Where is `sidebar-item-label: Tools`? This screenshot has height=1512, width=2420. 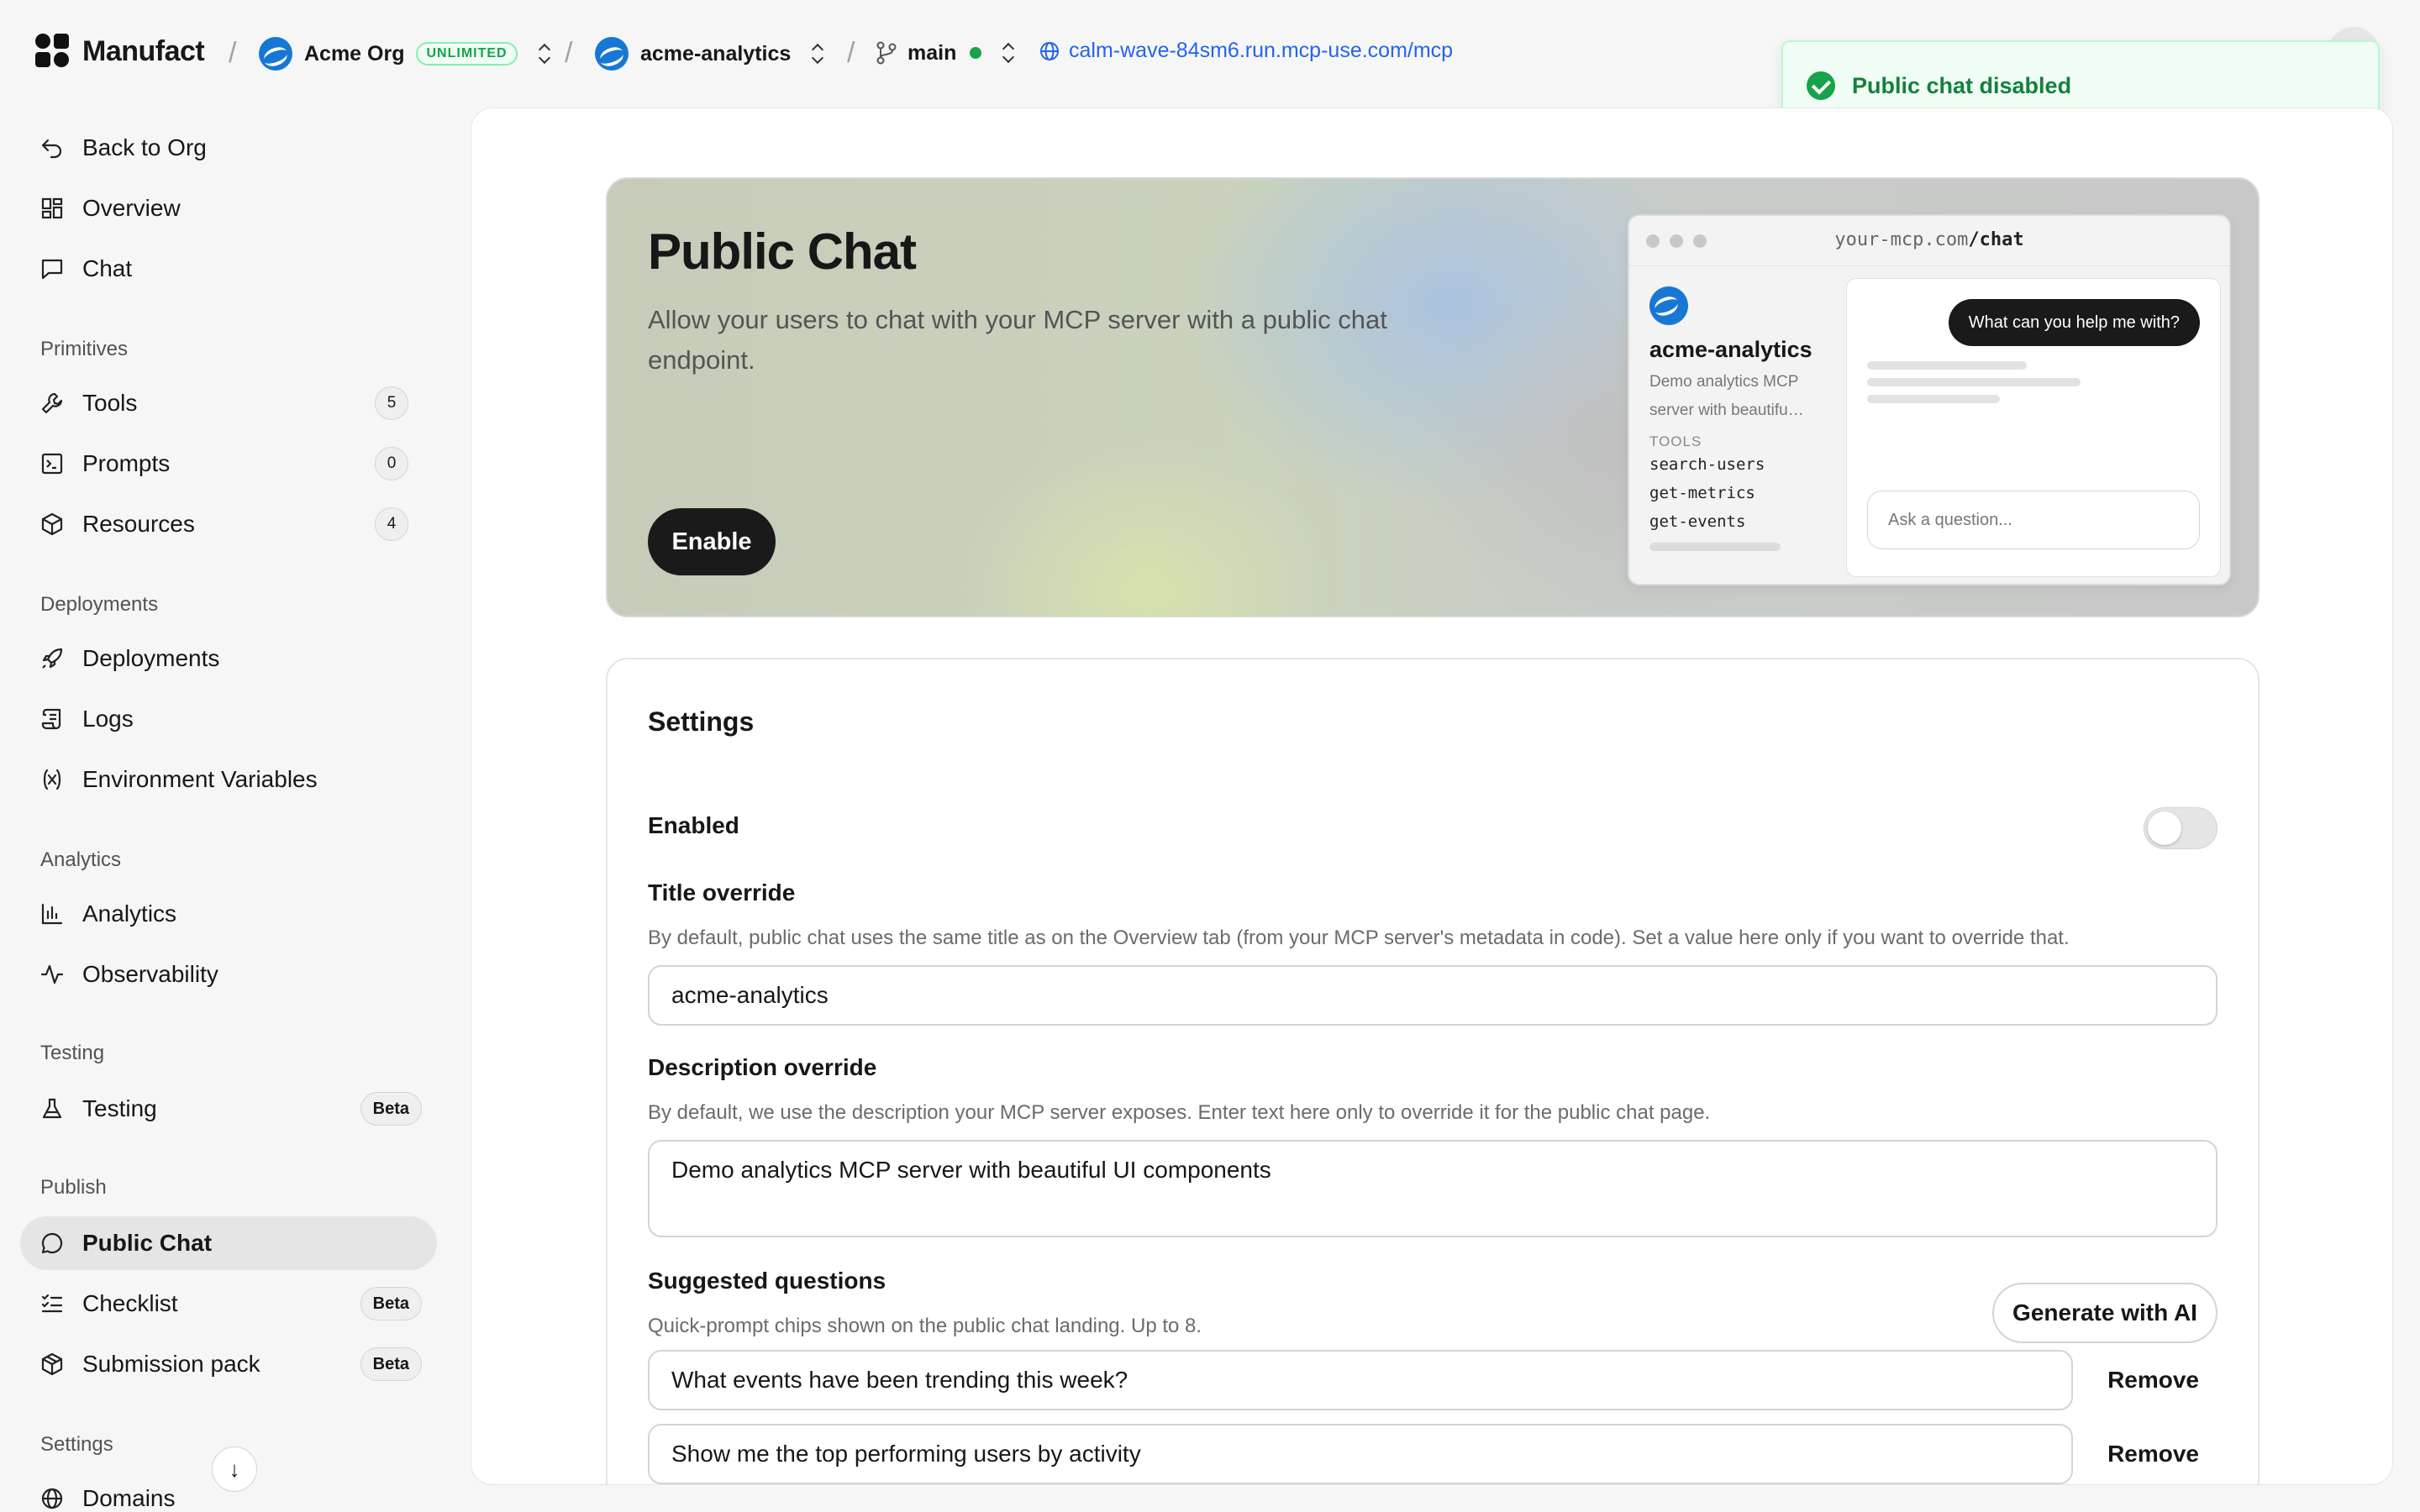
sidebar-item-label: Tools is located at coordinates (110, 403).